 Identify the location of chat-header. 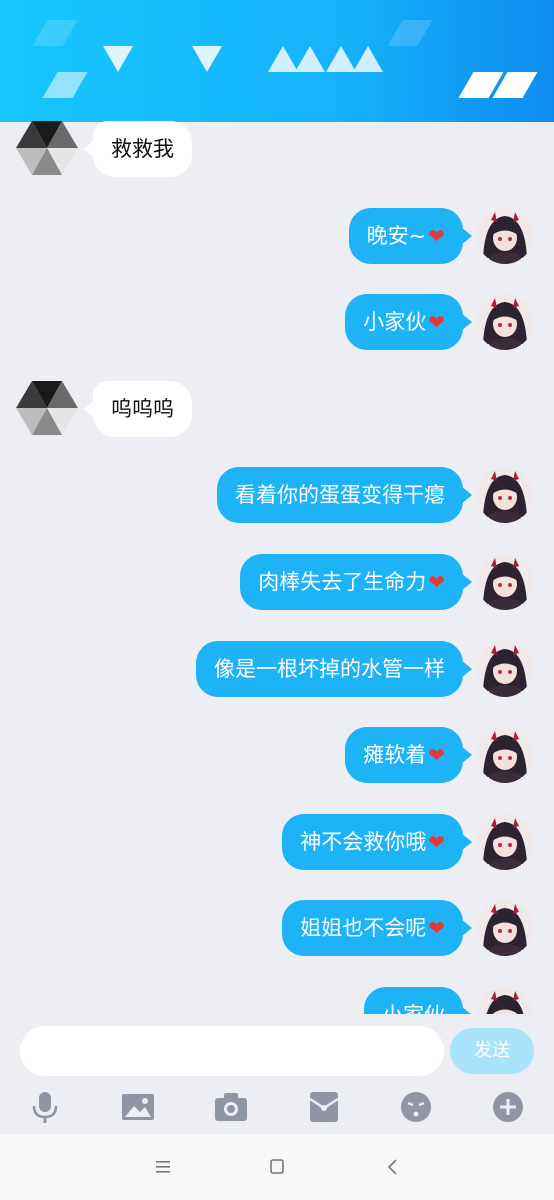
(277, 61).